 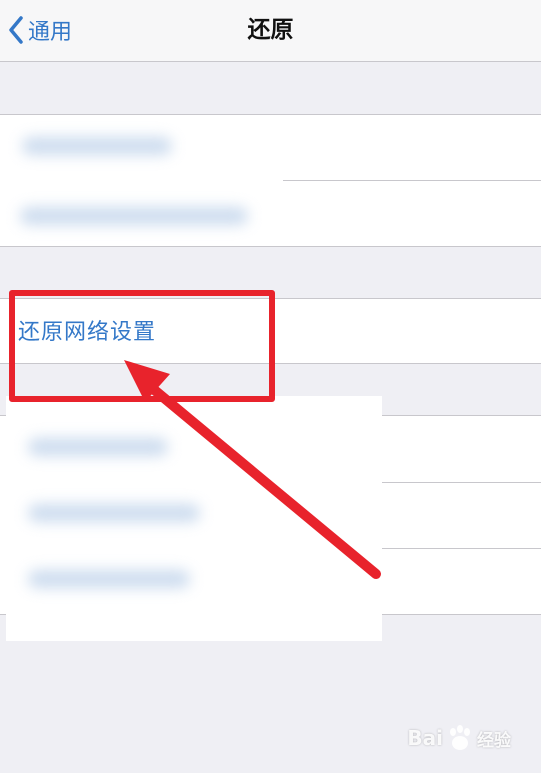 What do you see at coordinates (425, 738) in the screenshot?
I see `watermark-brand: Bai` at bounding box center [425, 738].